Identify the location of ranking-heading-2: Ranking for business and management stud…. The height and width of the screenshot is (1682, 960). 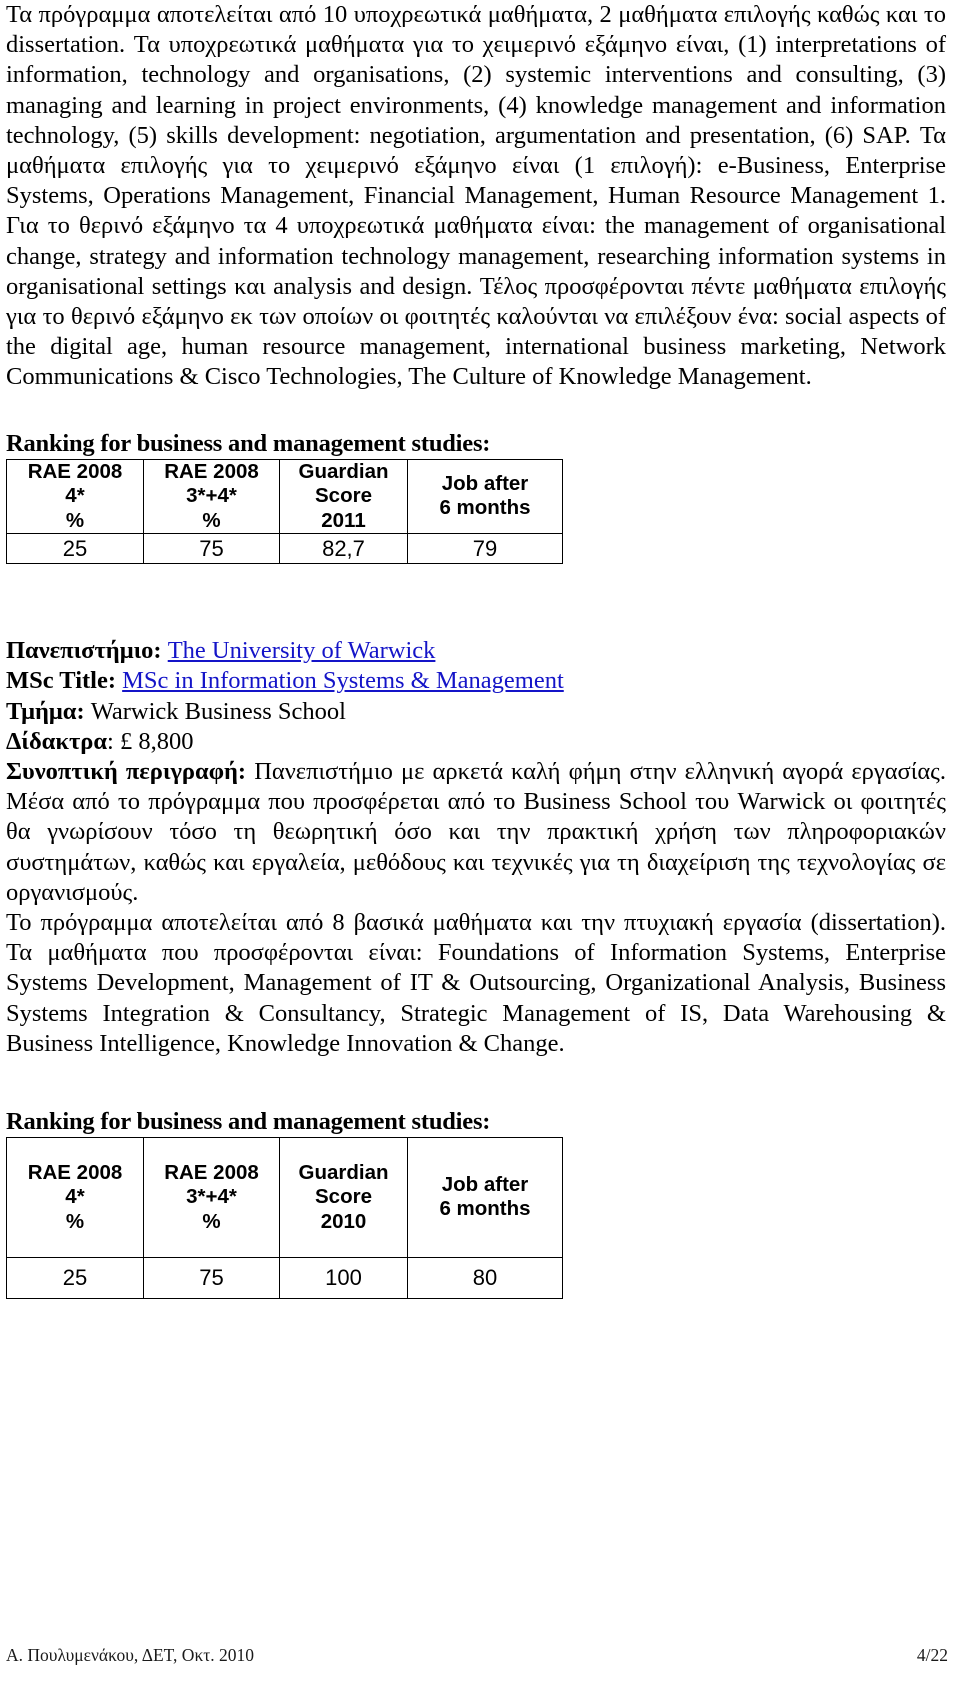
(248, 1121).